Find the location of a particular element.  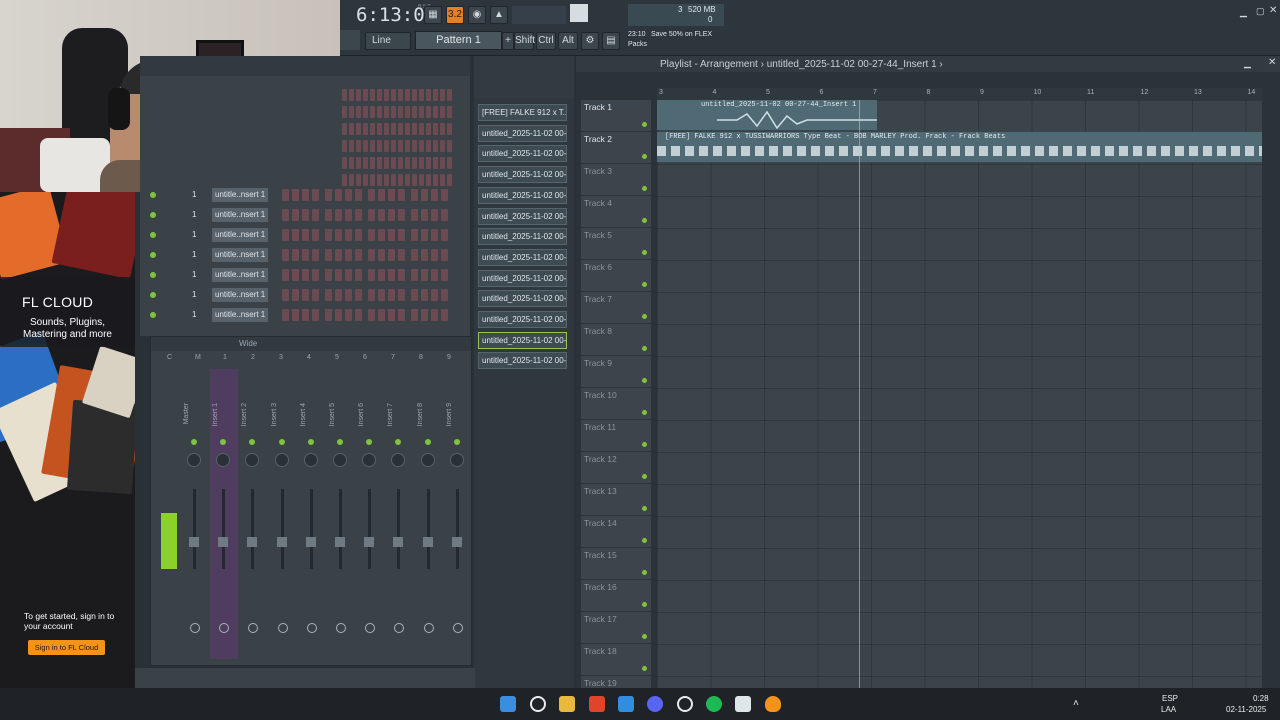

mixer-strip: Insert 3 is located at coordinates (283, 514).